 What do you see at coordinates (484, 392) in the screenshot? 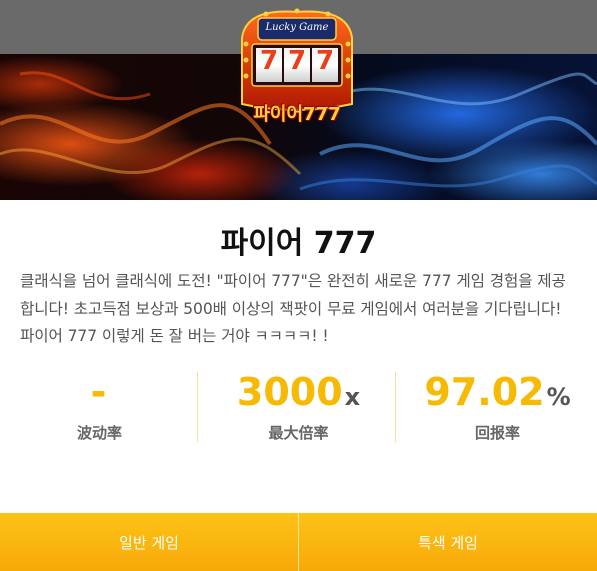
I see `stat-value: 97.02` at bounding box center [484, 392].